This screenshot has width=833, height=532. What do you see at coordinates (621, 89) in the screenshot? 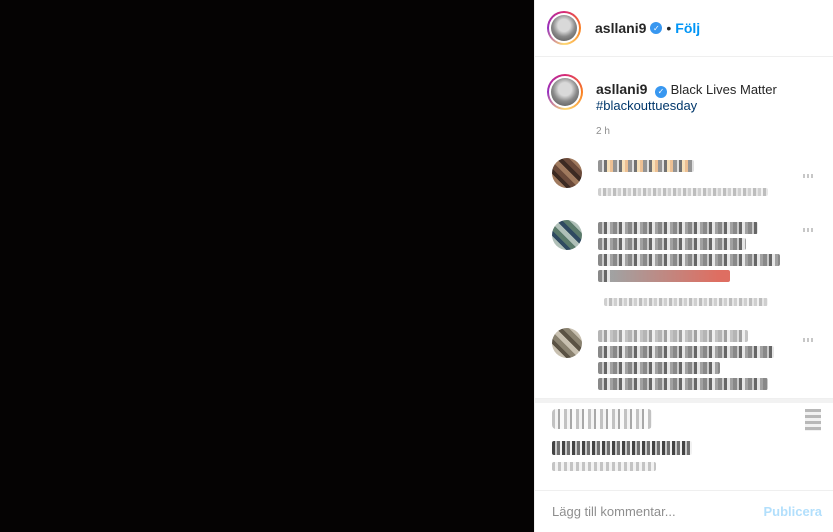
I see `caption-username: asllani9` at bounding box center [621, 89].